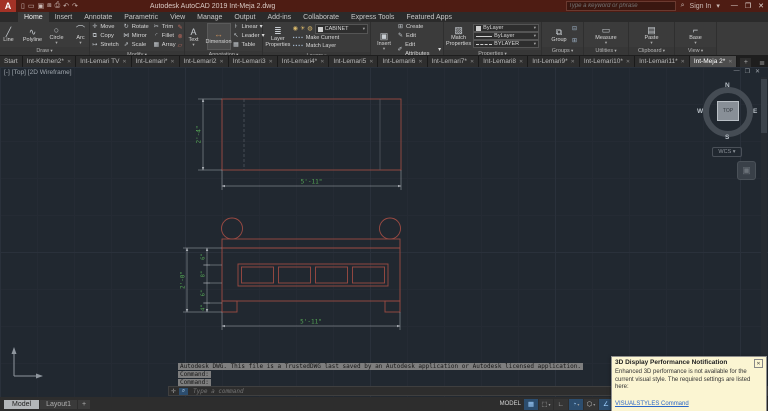 Image resolution: width=768 pixels, height=411 pixels. What do you see at coordinates (620, 6) in the screenshot?
I see `help-search-input` at bounding box center [620, 6].